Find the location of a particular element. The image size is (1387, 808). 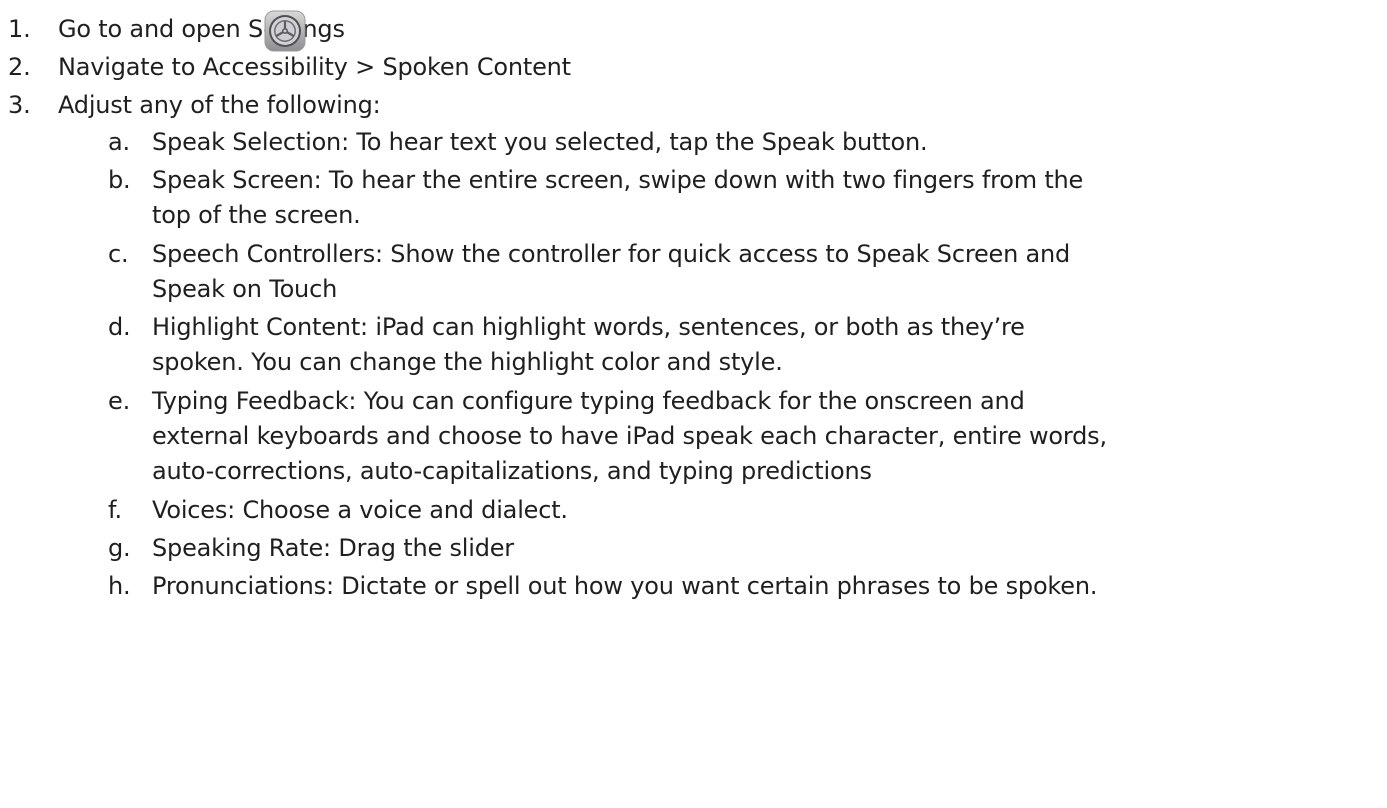

settings-gear-icon is located at coordinates (285, 31).